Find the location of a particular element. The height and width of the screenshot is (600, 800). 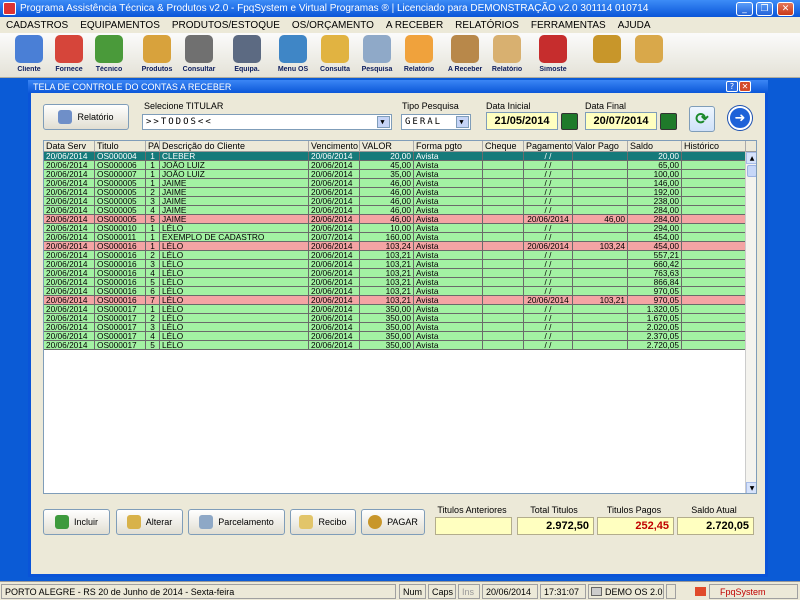

maximize-button: ❐ is located at coordinates (764, 9).